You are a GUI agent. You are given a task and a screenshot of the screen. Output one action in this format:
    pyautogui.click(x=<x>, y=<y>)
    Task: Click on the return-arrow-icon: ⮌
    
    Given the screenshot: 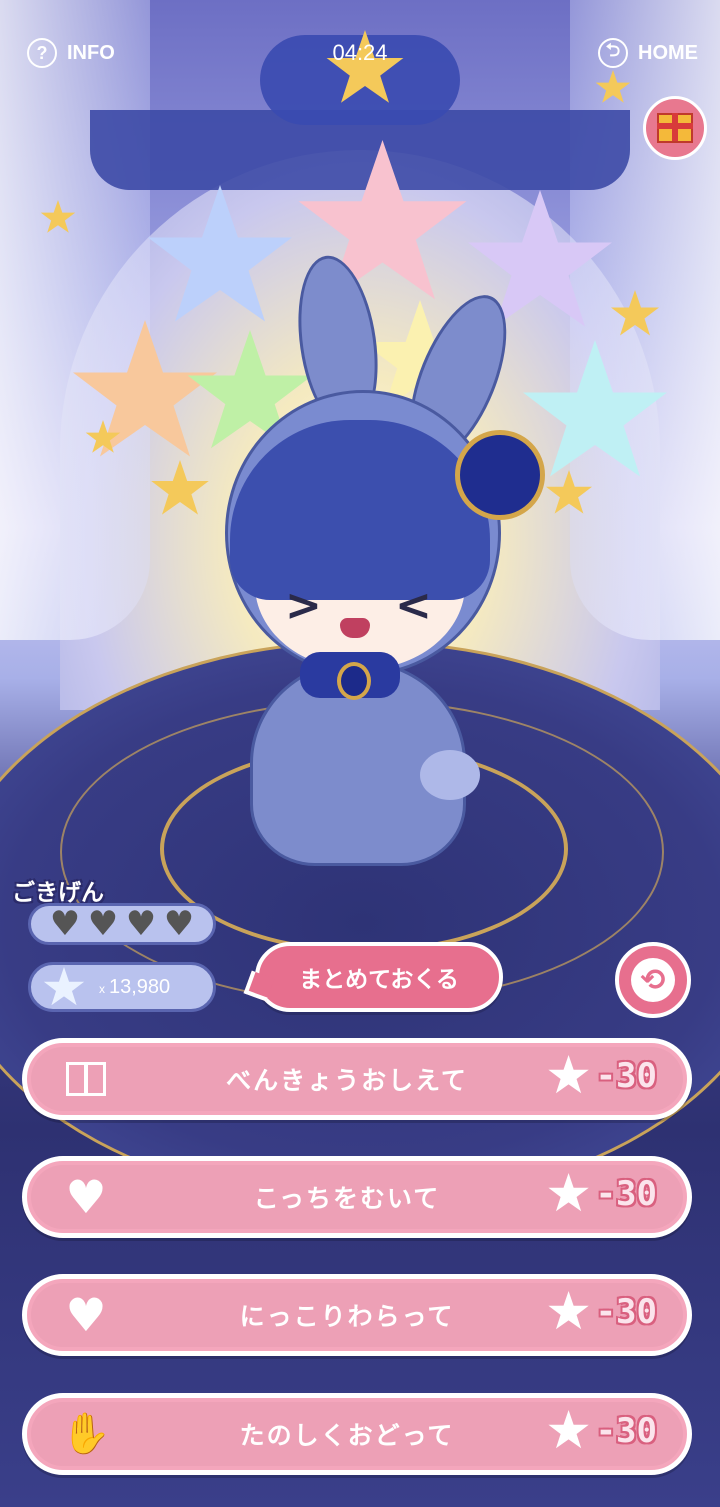 What is the action you would take?
    pyautogui.click(x=613, y=53)
    